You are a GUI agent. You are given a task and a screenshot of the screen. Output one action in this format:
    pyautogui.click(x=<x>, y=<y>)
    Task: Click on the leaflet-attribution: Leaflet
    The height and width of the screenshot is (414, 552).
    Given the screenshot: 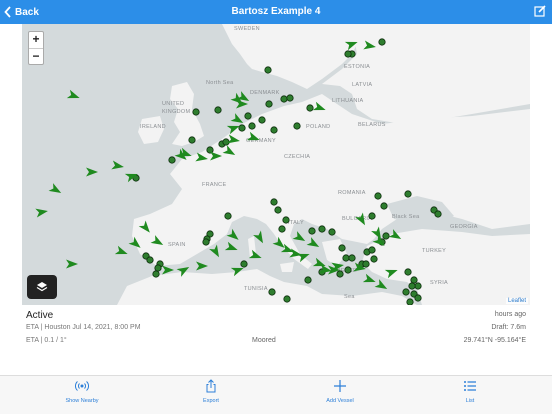 What is the action you would take?
    pyautogui.click(x=516, y=301)
    